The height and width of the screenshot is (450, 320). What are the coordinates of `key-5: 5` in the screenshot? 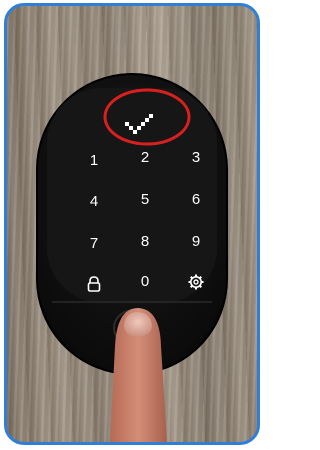 It's located at (145, 200).